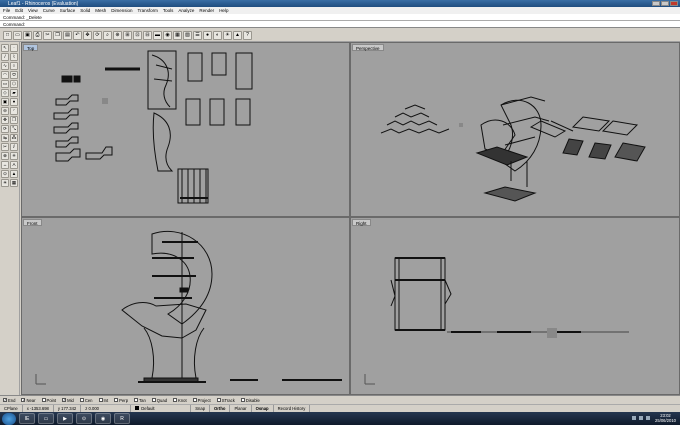 This screenshot has height=425, width=680. What do you see at coordinates (67, 35) in the screenshot?
I see `paste-icon: ▤` at bounding box center [67, 35].